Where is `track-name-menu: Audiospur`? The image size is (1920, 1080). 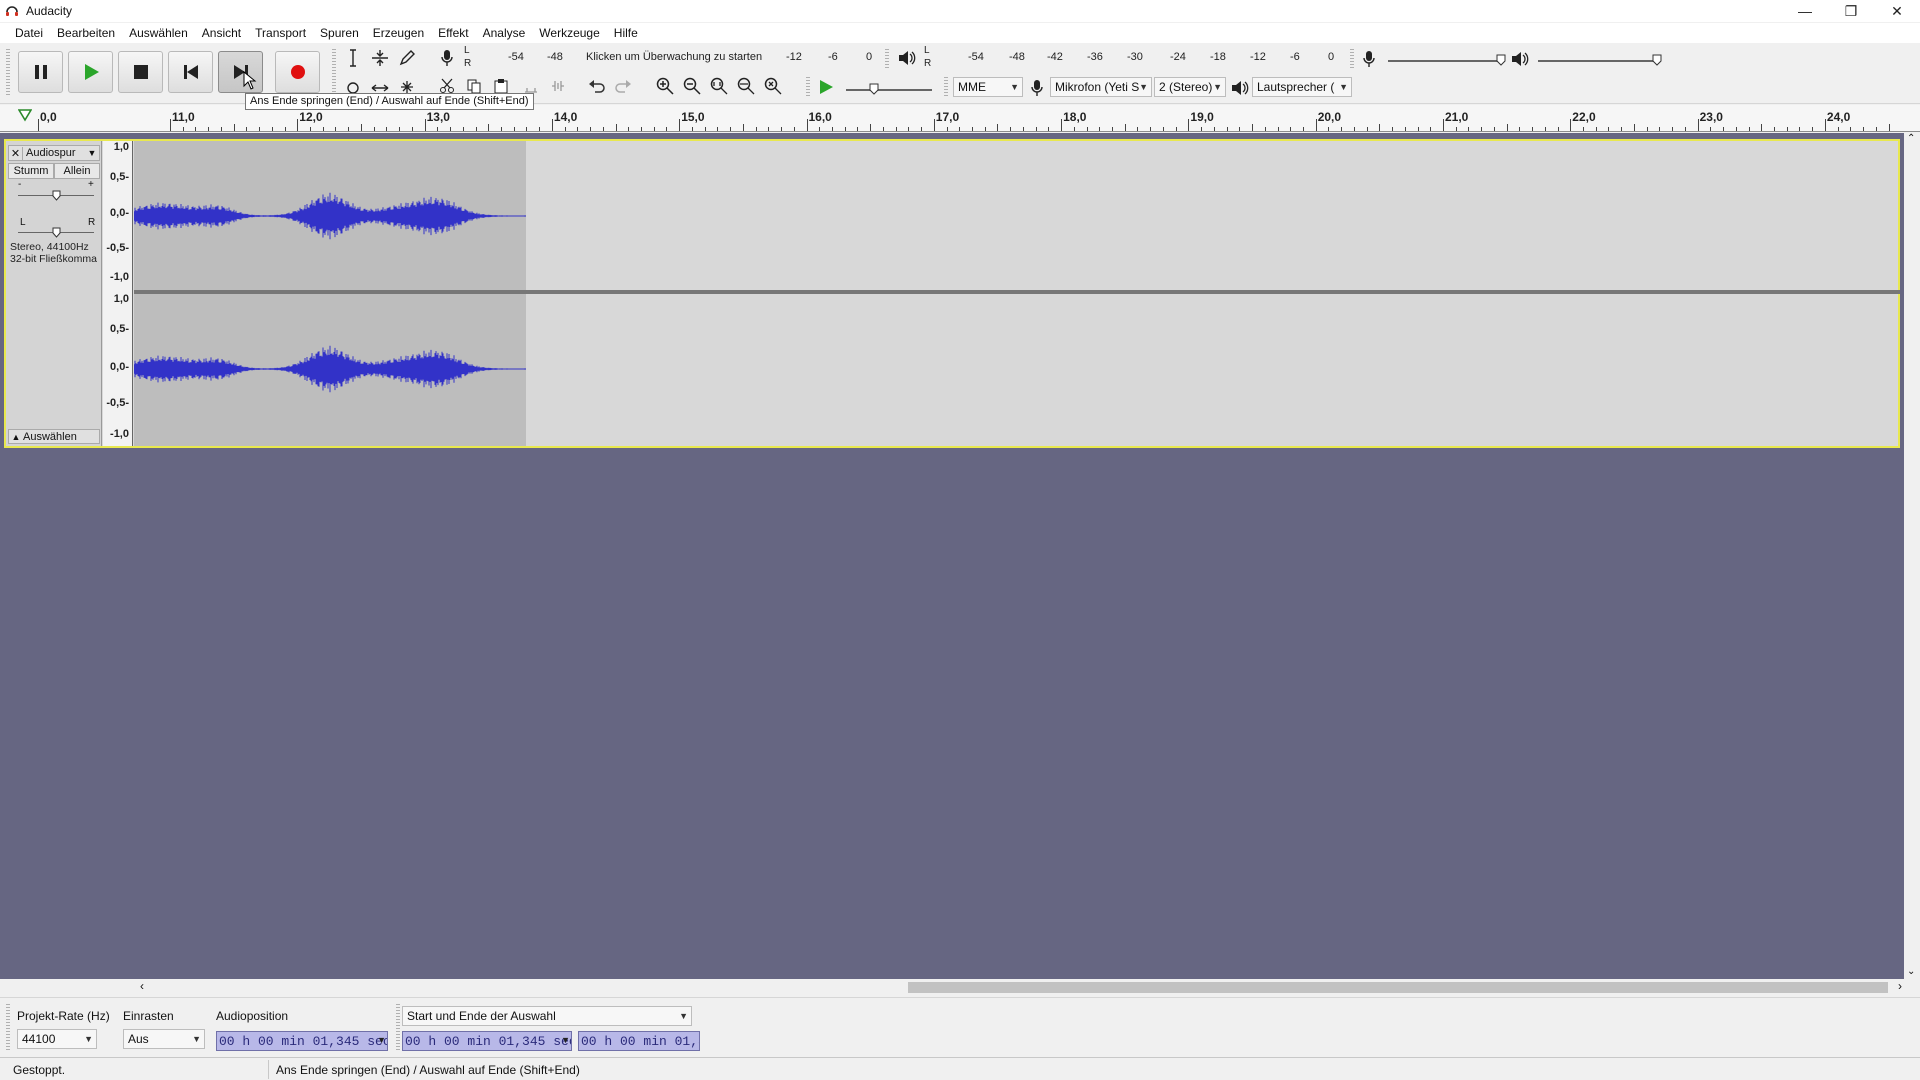 track-name-menu: Audiospur is located at coordinates (54, 153).